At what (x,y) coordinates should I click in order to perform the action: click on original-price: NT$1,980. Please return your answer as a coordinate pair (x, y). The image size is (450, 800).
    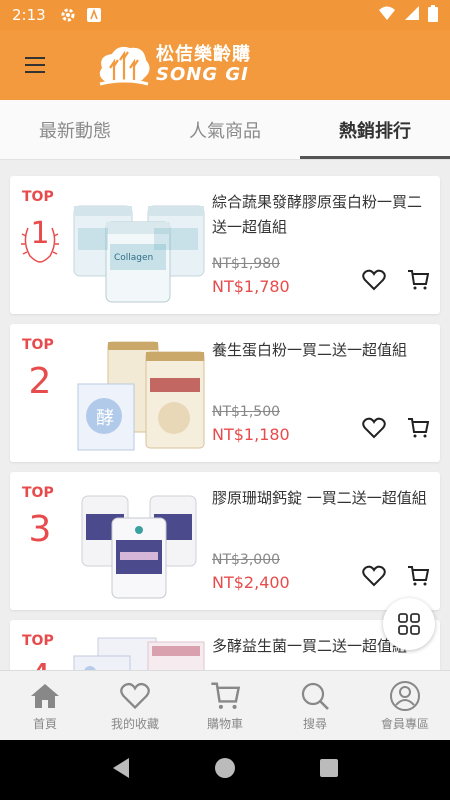
    Looking at the image, I should click on (246, 264).